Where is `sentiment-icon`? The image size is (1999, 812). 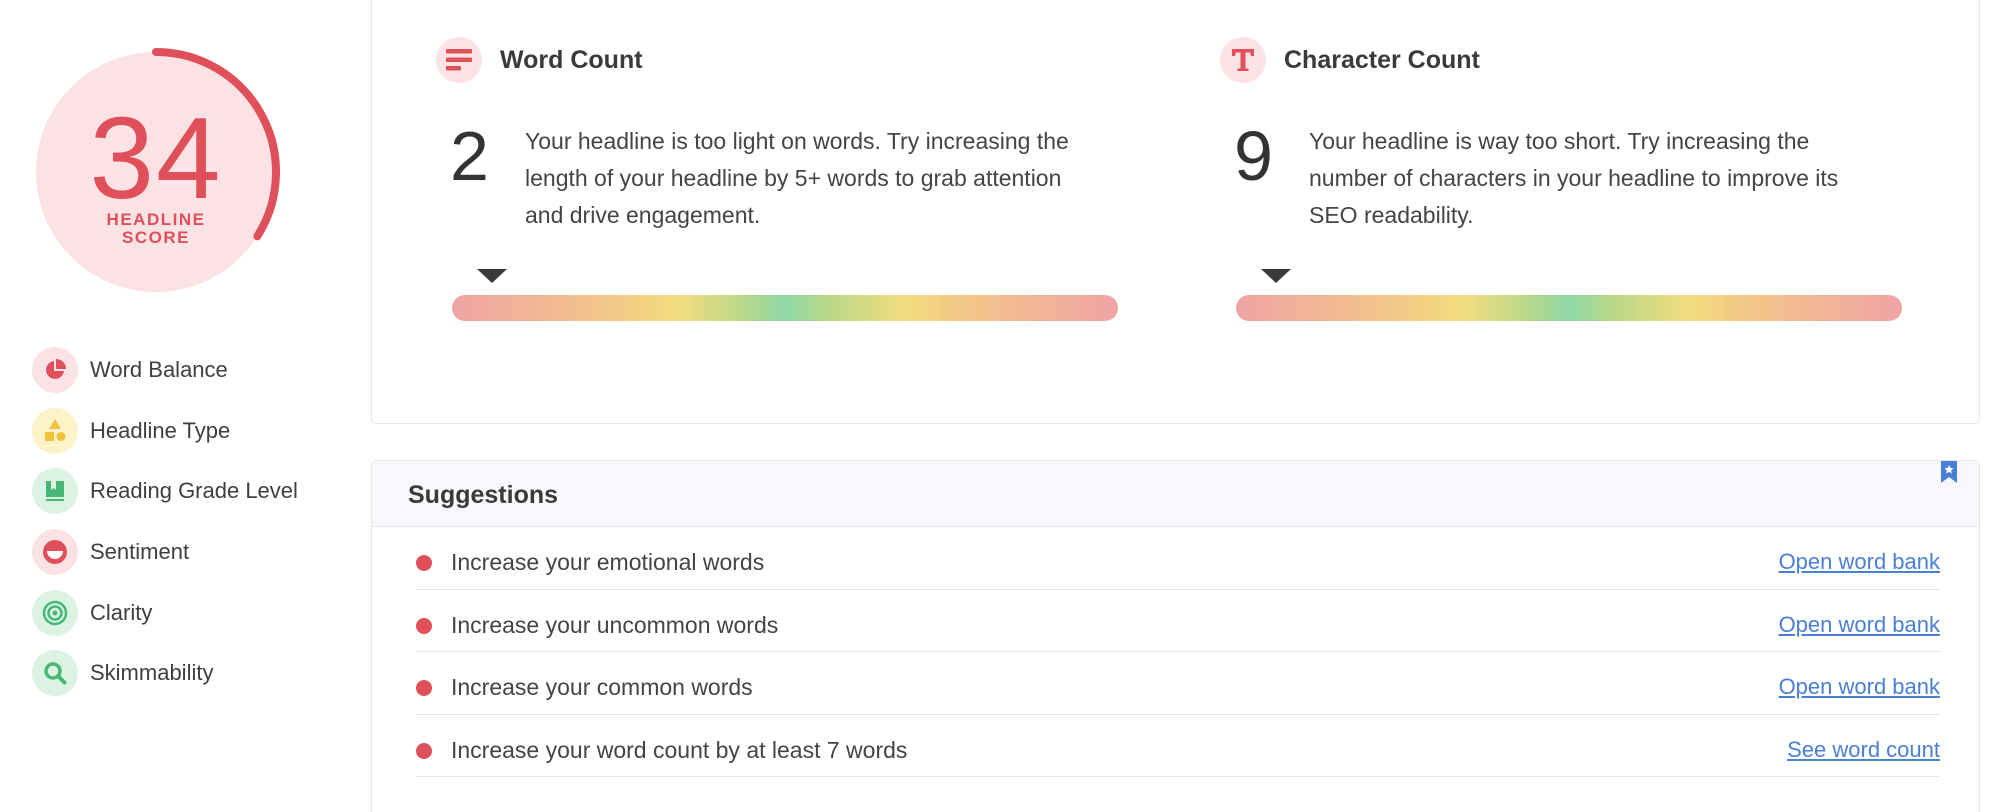 sentiment-icon is located at coordinates (55, 552).